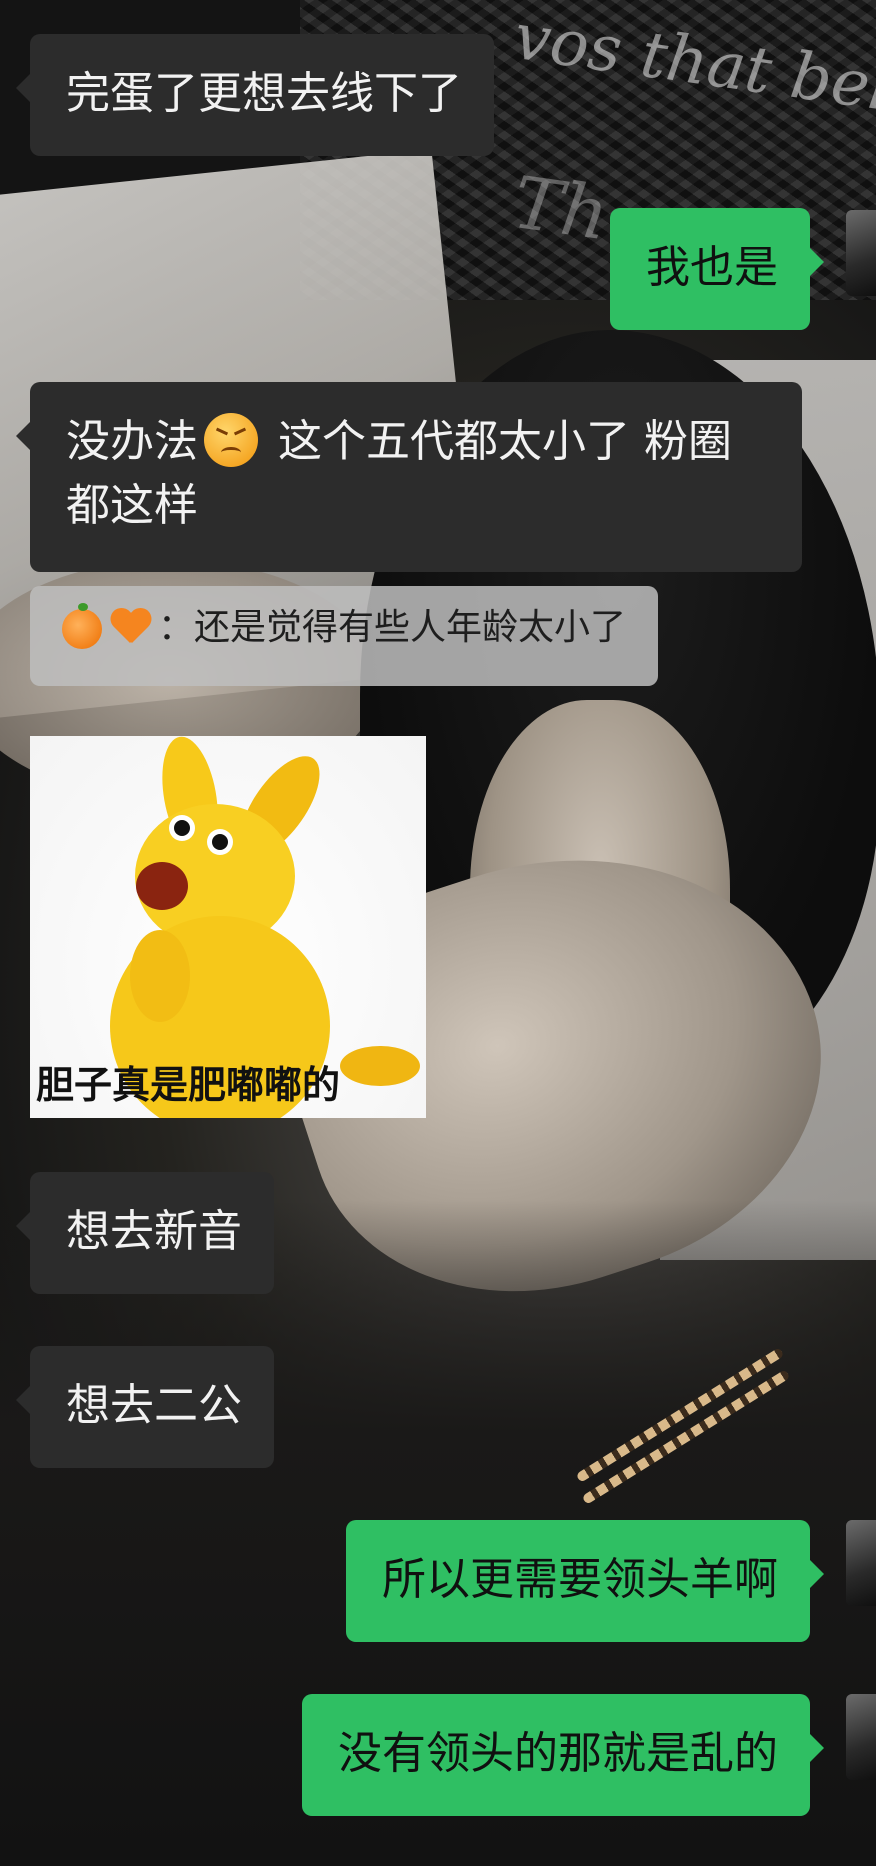  I want to click on sent-message-bubble: 没有领头的那就是乱的, so click(563, 1755).